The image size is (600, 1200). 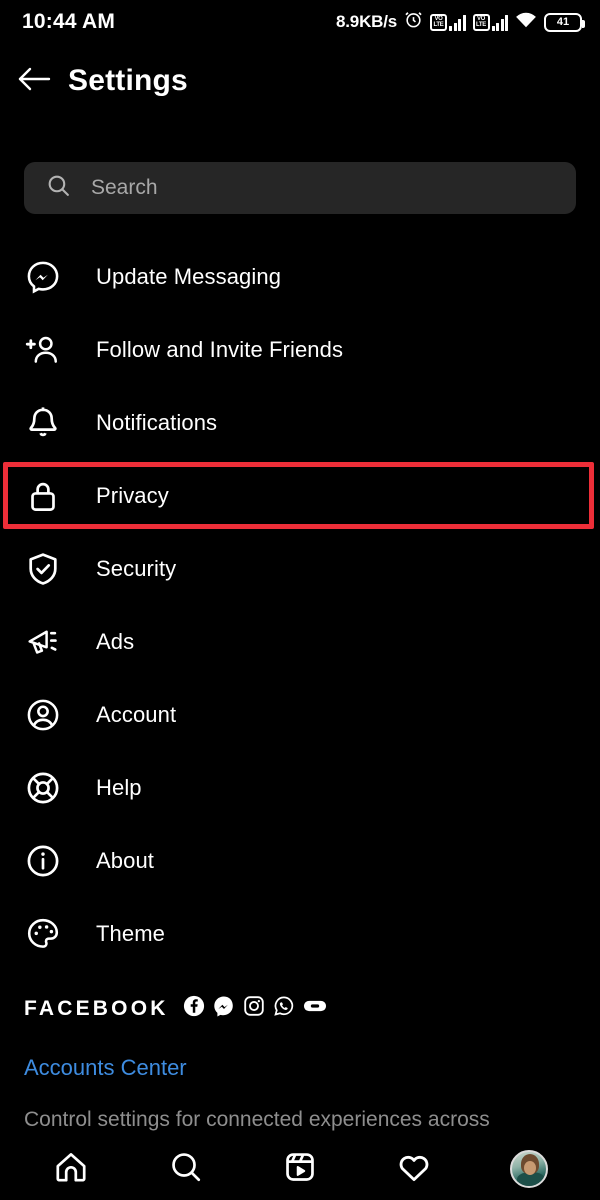 What do you see at coordinates (366, 21) in the screenshot?
I see `network-speed-label: 8.9KB/s` at bounding box center [366, 21].